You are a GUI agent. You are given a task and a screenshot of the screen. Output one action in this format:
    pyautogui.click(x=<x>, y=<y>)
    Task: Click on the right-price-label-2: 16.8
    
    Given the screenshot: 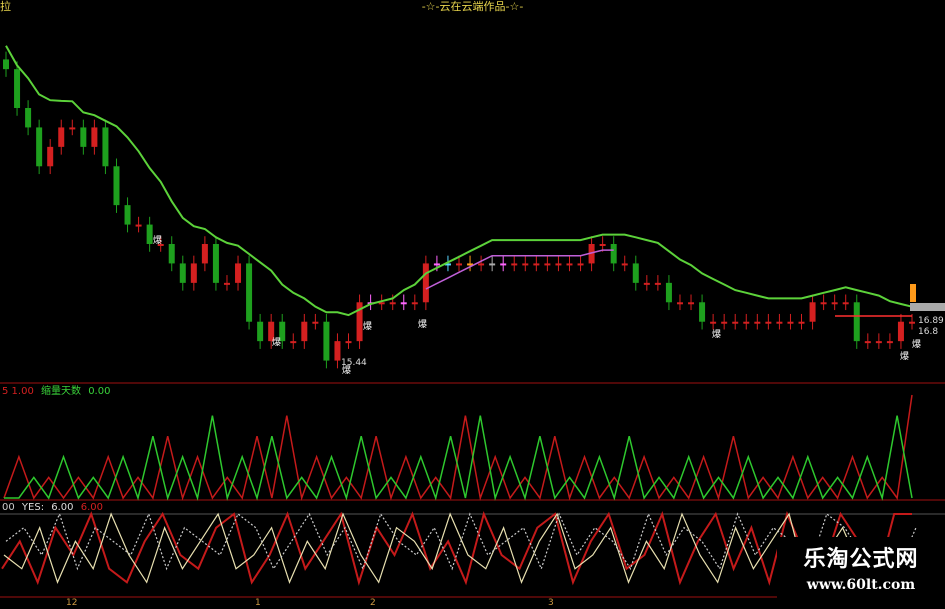 What is the action you would take?
    pyautogui.click(x=928, y=332)
    